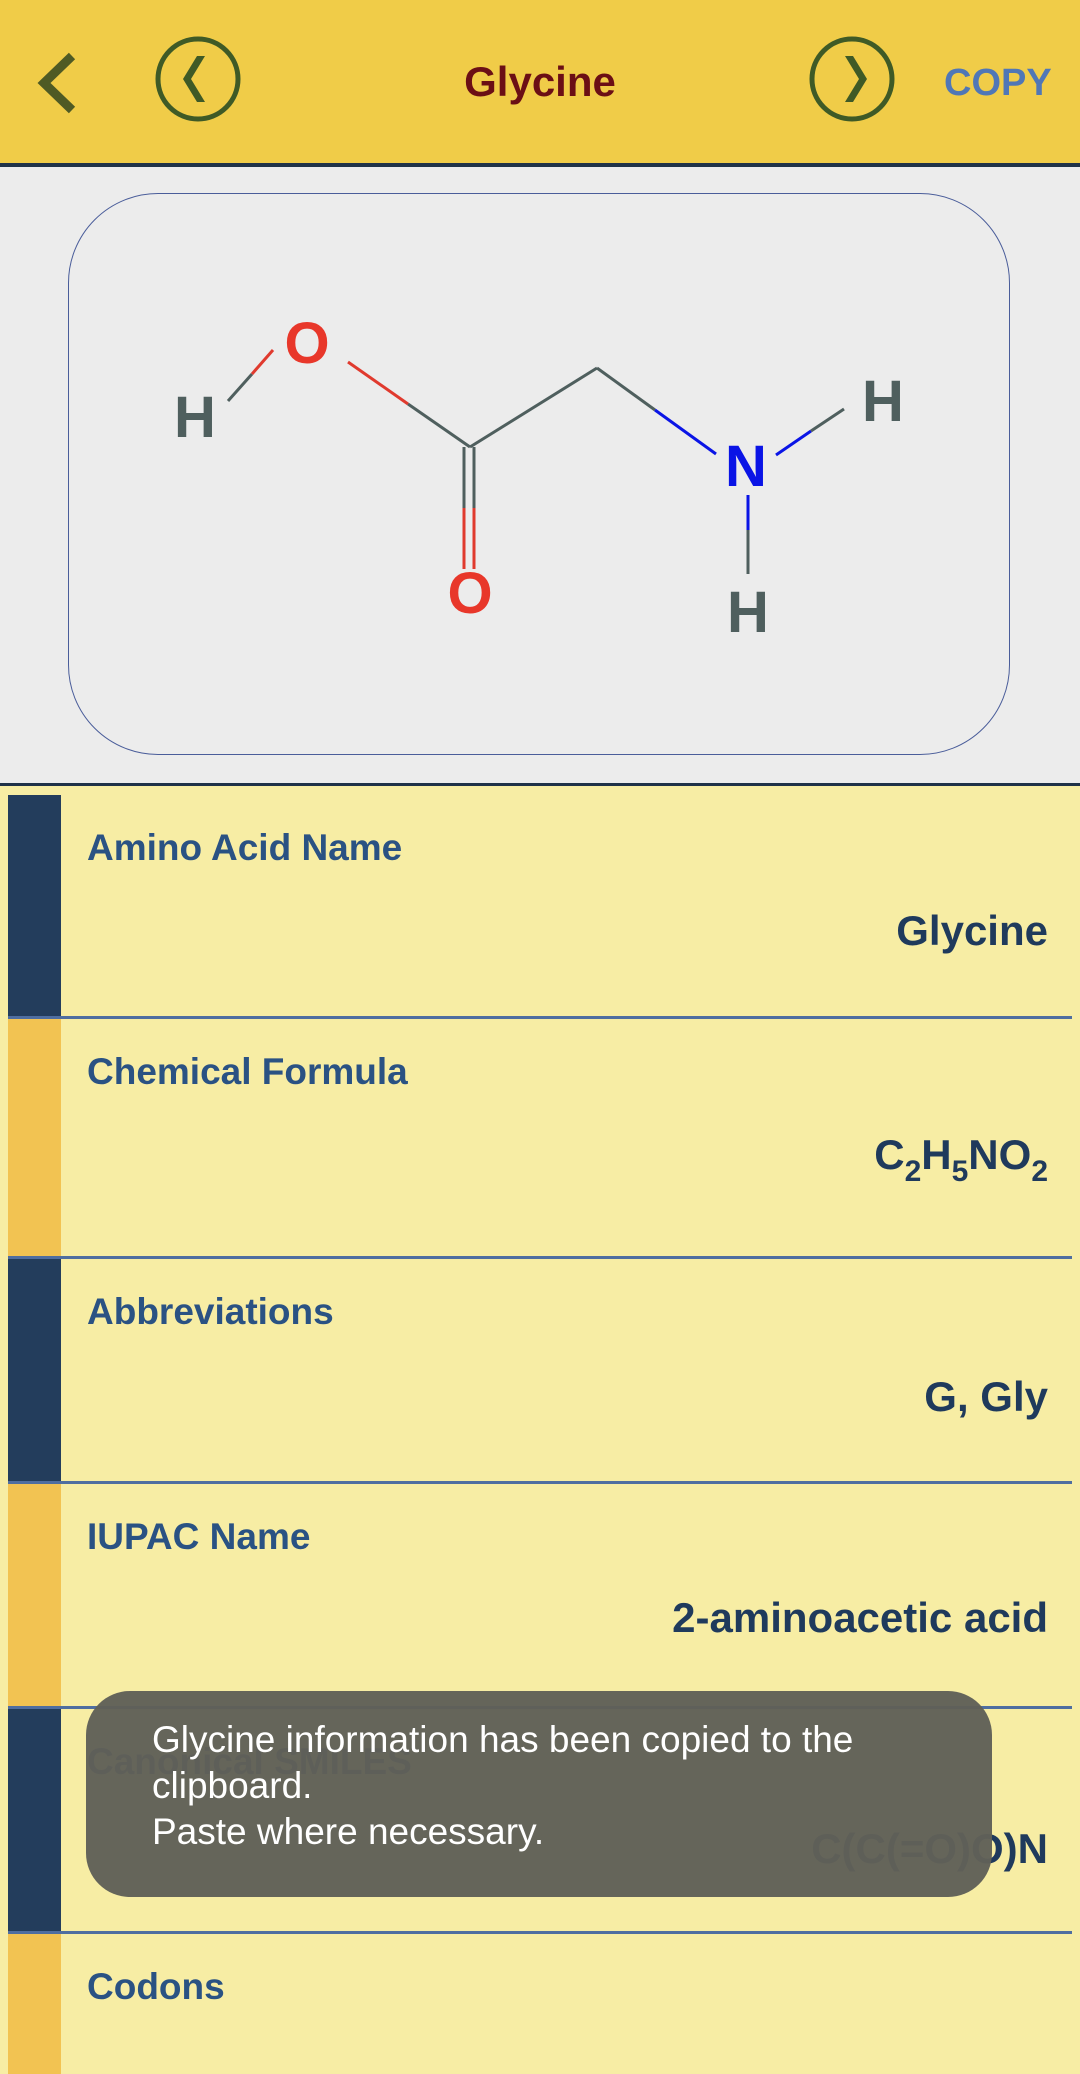 This screenshot has height=2074, width=1080. I want to click on top-app-bar: Glycine COPY, so click(540, 83).